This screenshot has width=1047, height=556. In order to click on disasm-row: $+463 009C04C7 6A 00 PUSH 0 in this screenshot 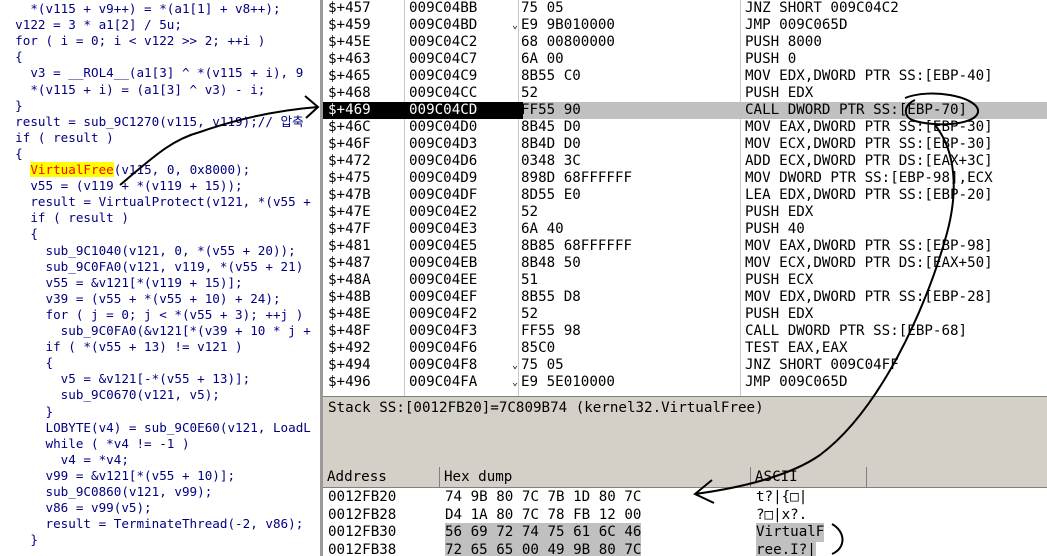, I will do `click(685, 59)`.